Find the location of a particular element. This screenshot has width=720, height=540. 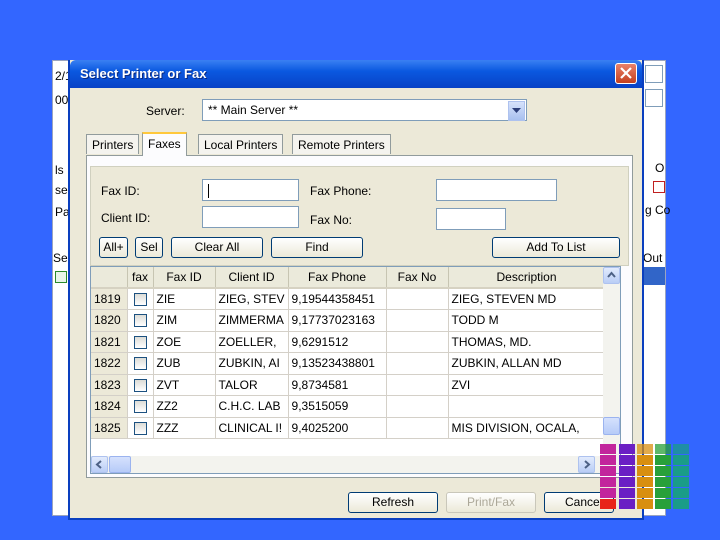

vertical-scrollbar is located at coordinates (611, 362).